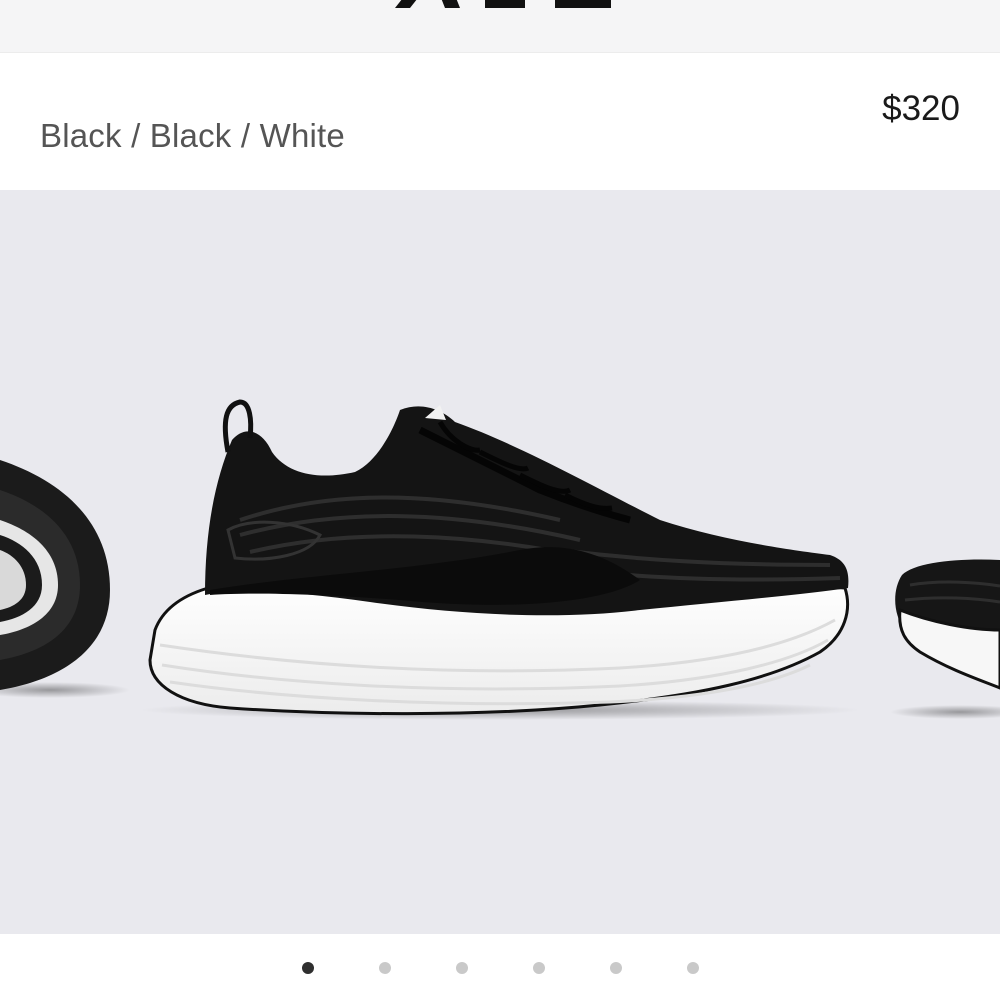 The width and height of the screenshot is (1000, 1000). What do you see at coordinates (500, 121) in the screenshot?
I see `product-info: Black / Black / White $320` at bounding box center [500, 121].